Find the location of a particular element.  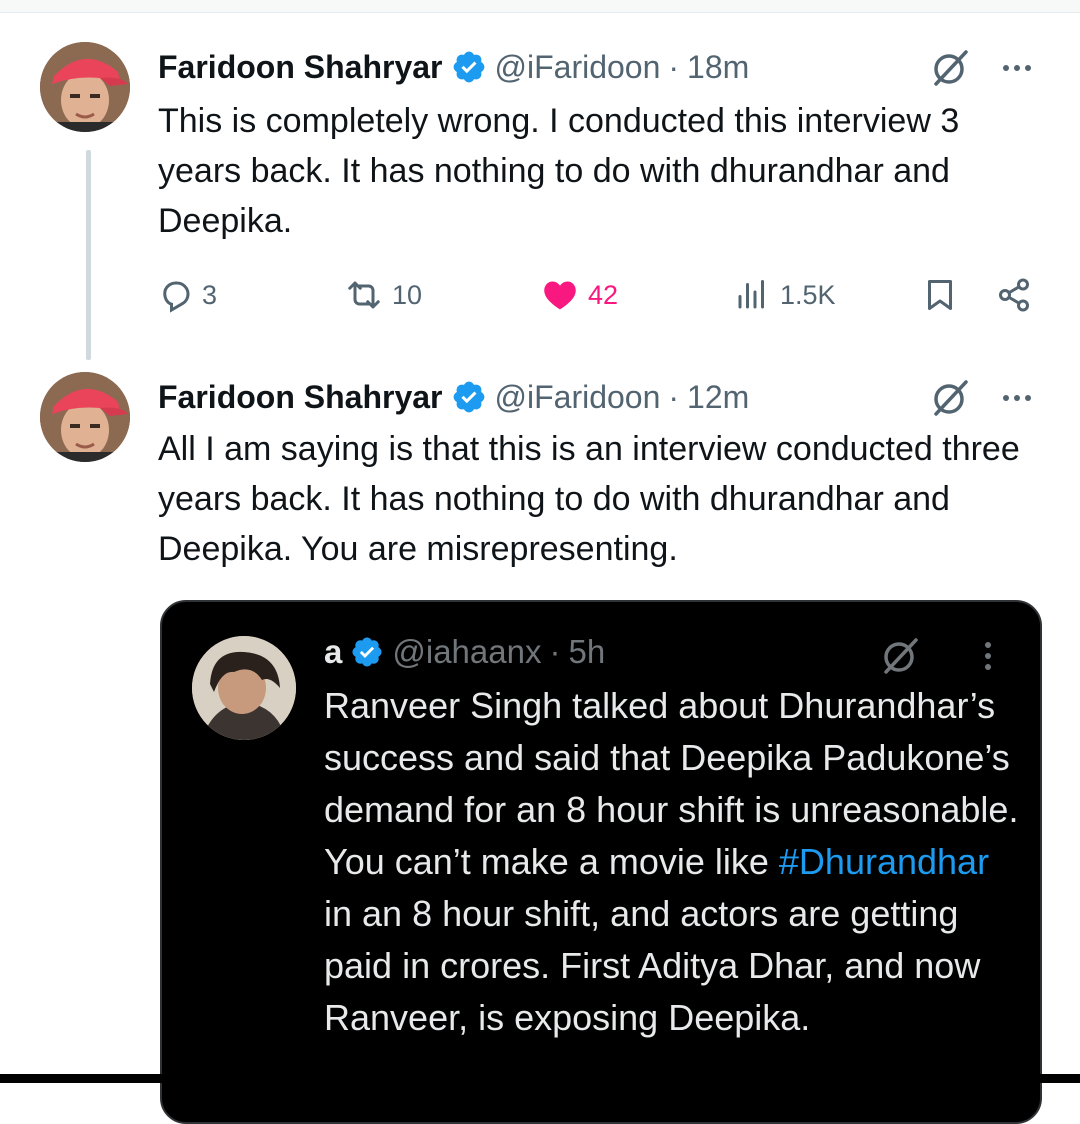

repost-button: 10 is located at coordinates (383, 295).